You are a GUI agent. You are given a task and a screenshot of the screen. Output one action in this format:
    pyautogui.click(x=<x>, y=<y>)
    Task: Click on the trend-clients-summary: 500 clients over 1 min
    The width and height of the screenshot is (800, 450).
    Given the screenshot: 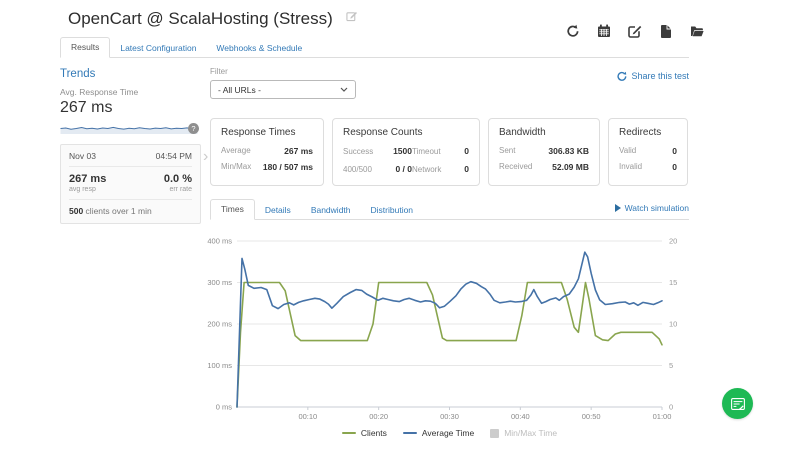 What is the action you would take?
    pyautogui.click(x=130, y=207)
    